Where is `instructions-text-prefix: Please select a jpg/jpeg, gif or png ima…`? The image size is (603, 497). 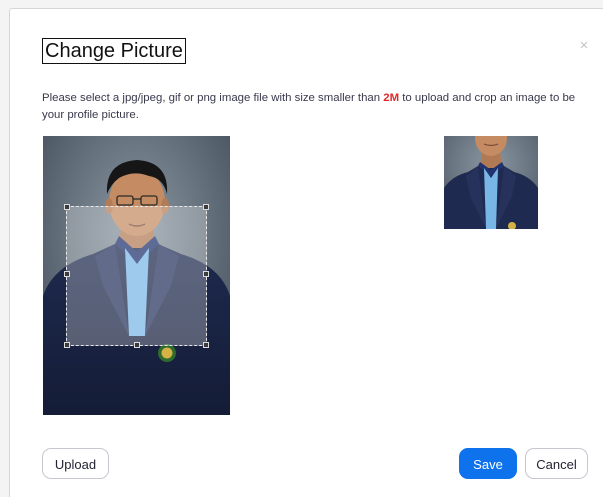 instructions-text-prefix: Please select a jpg/jpeg, gif or png ima… is located at coordinates (213, 98).